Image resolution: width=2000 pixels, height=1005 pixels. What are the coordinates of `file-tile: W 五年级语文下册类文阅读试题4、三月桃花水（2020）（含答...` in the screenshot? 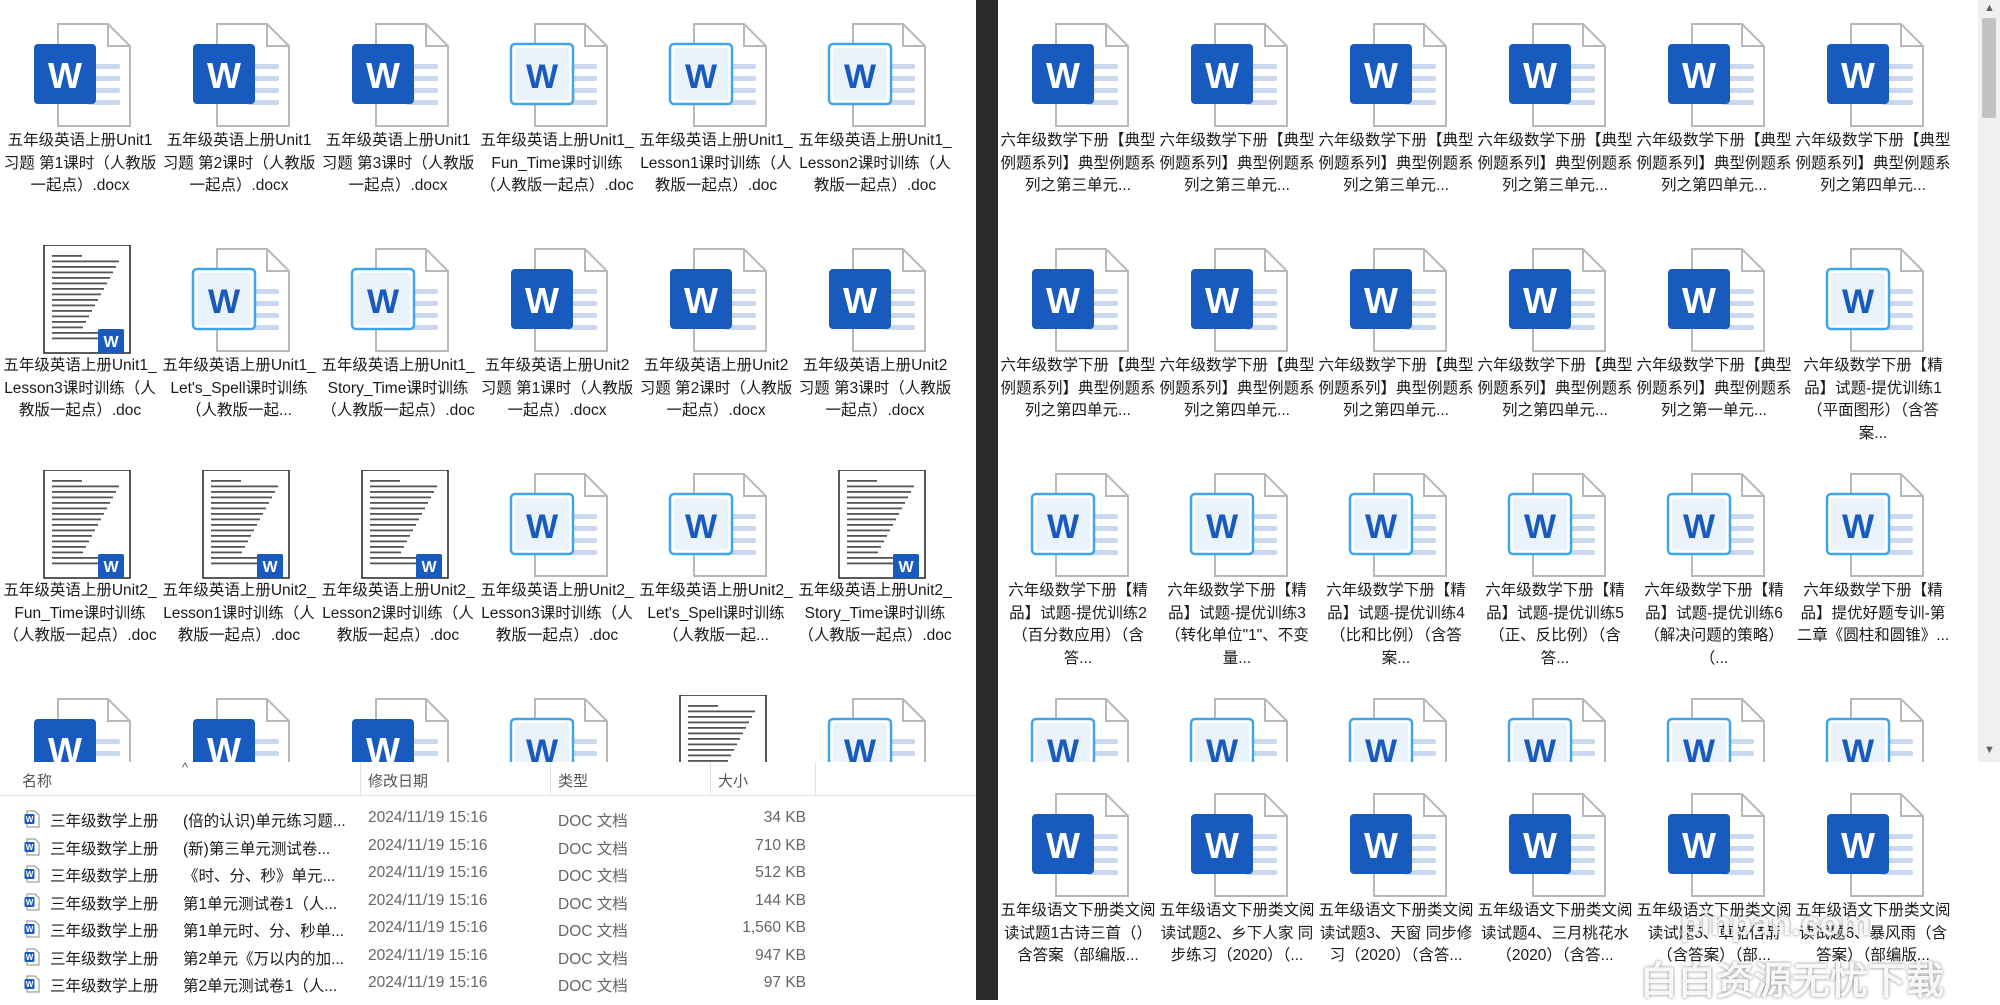 It's located at (1555, 886).